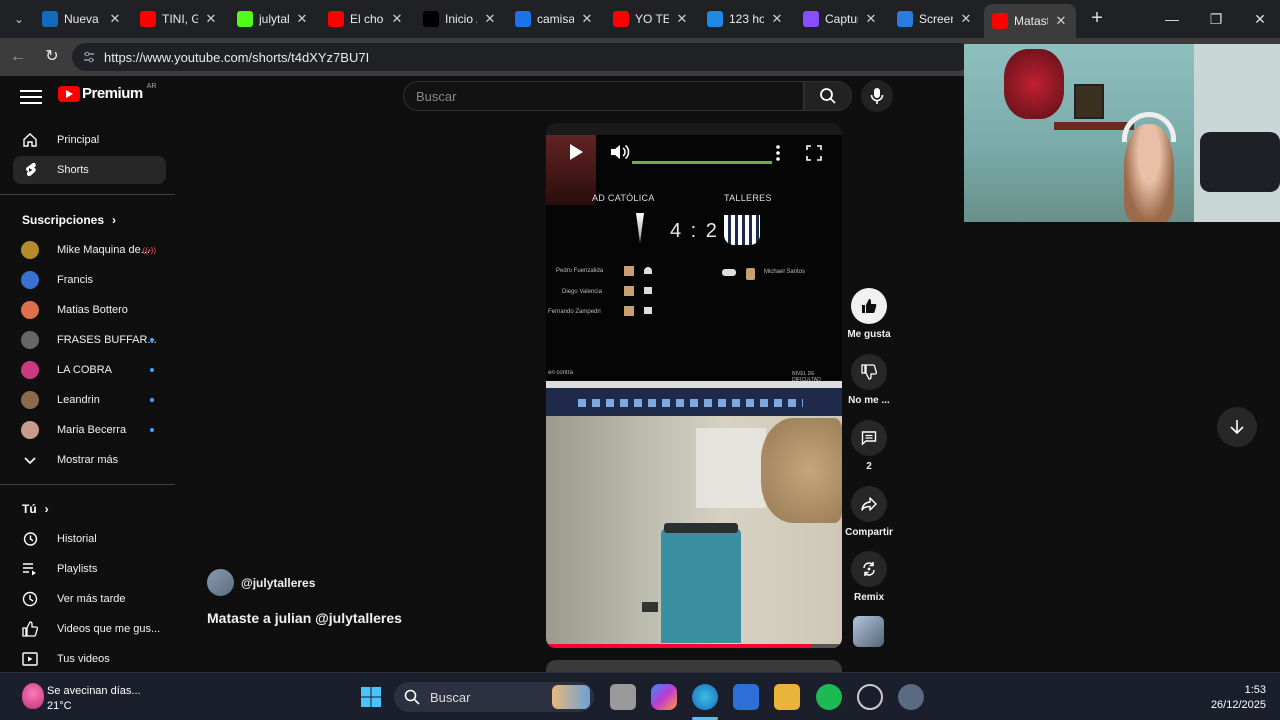  Describe the element at coordinates (35, 509) in the screenshot. I see `you-heading: Tú ›` at that location.